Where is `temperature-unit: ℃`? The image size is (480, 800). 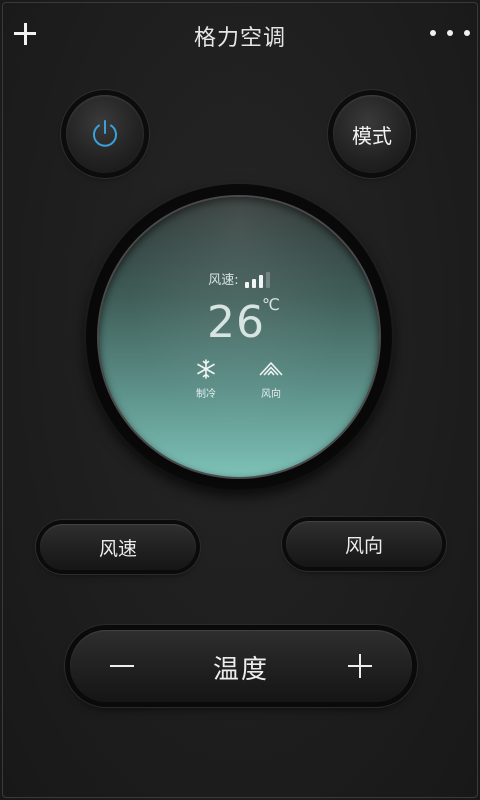 temperature-unit: ℃ is located at coordinates (271, 304).